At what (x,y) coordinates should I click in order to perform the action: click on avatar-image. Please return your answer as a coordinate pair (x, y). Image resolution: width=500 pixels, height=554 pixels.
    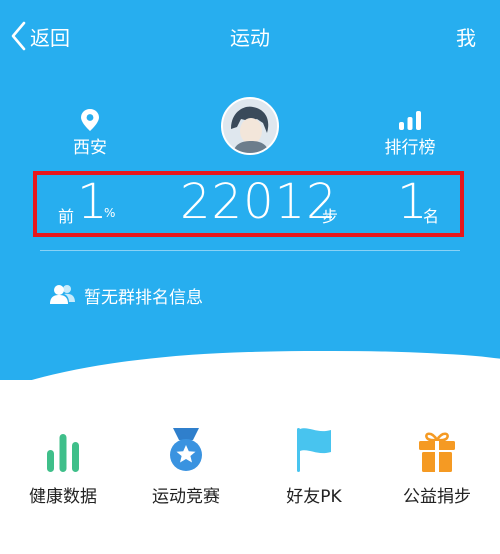
    Looking at the image, I should click on (250, 126).